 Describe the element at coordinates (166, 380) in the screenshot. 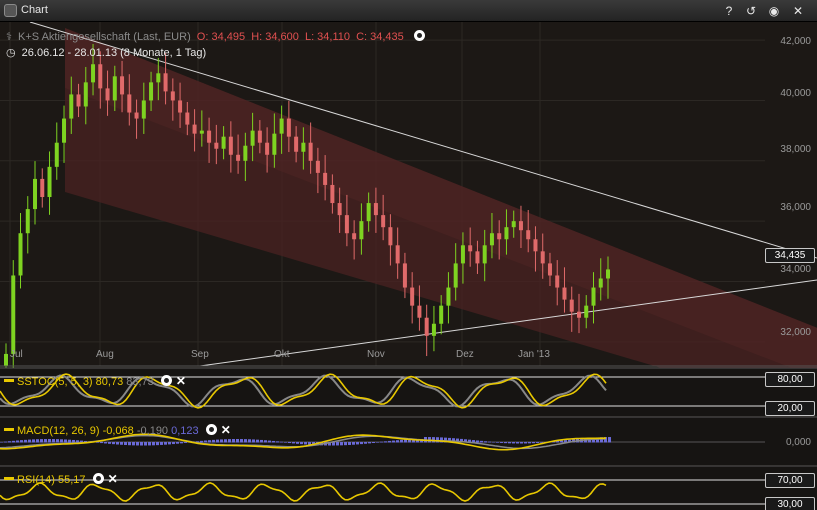

I see `sstoc-settings-icon` at that location.